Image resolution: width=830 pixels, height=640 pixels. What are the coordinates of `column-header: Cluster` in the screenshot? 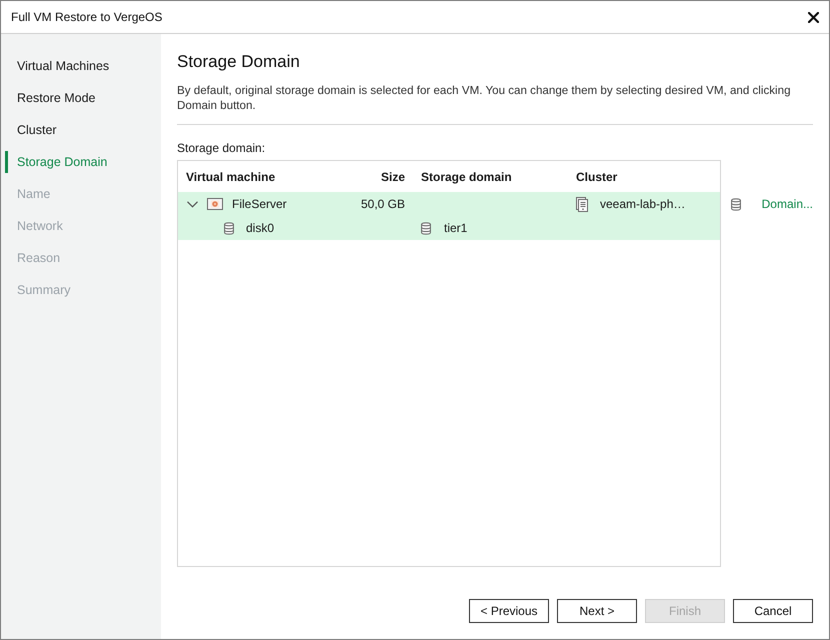 It's located at (596, 177).